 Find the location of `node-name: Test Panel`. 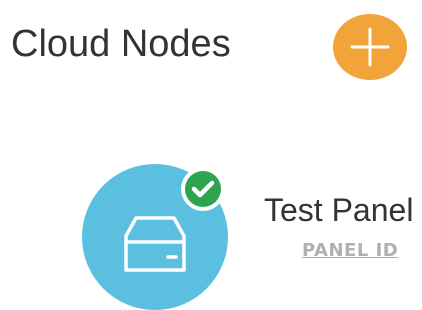

node-name: Test Panel is located at coordinates (339, 210).